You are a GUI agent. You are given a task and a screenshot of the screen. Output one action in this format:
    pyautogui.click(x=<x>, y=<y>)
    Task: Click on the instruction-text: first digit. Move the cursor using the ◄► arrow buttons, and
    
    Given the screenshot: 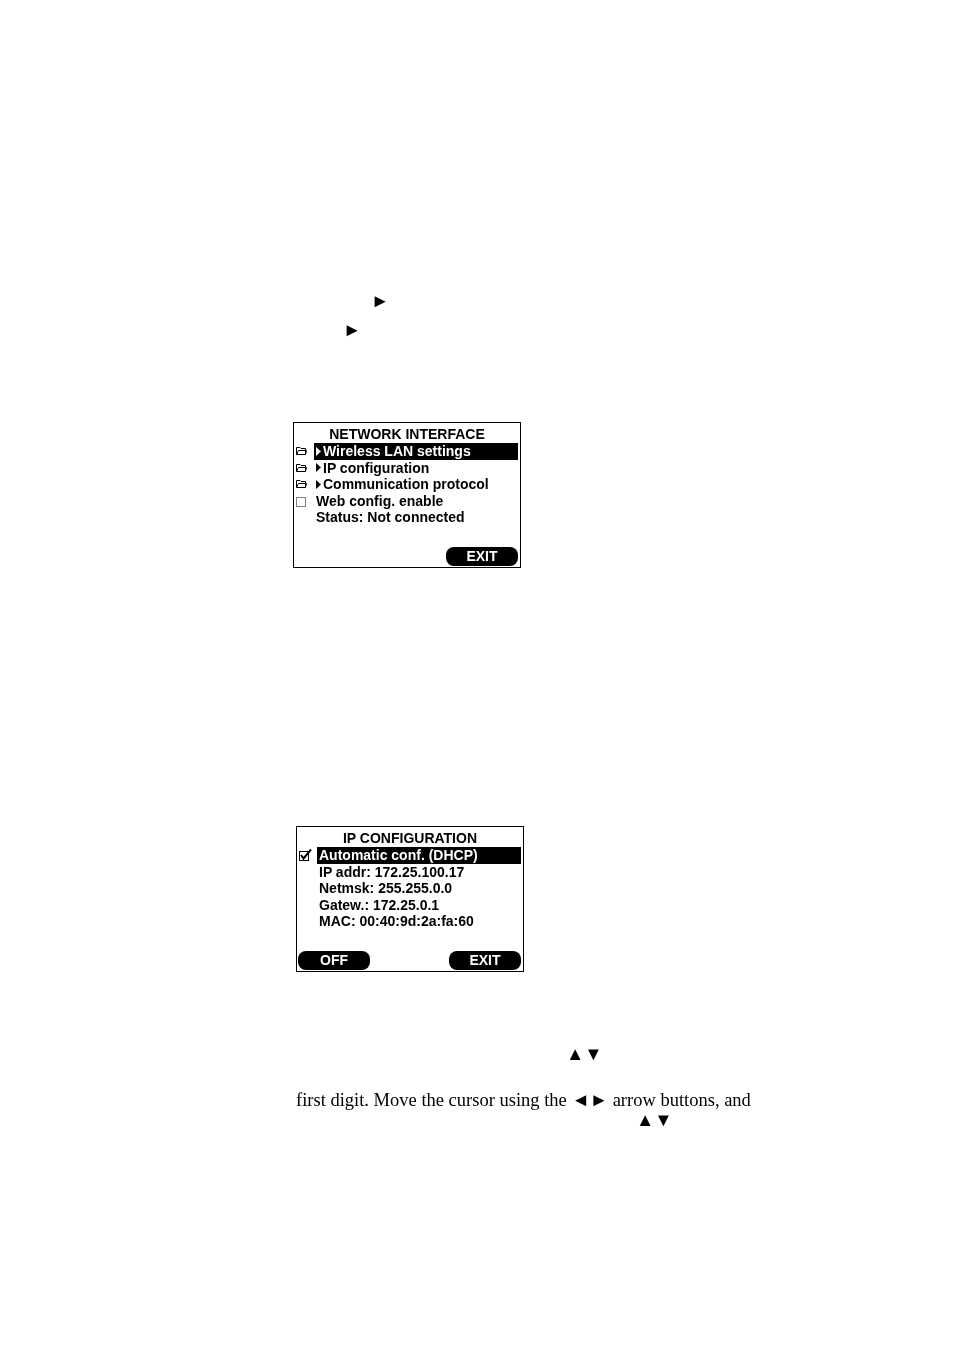 What is the action you would take?
    pyautogui.click(x=523, y=1100)
    